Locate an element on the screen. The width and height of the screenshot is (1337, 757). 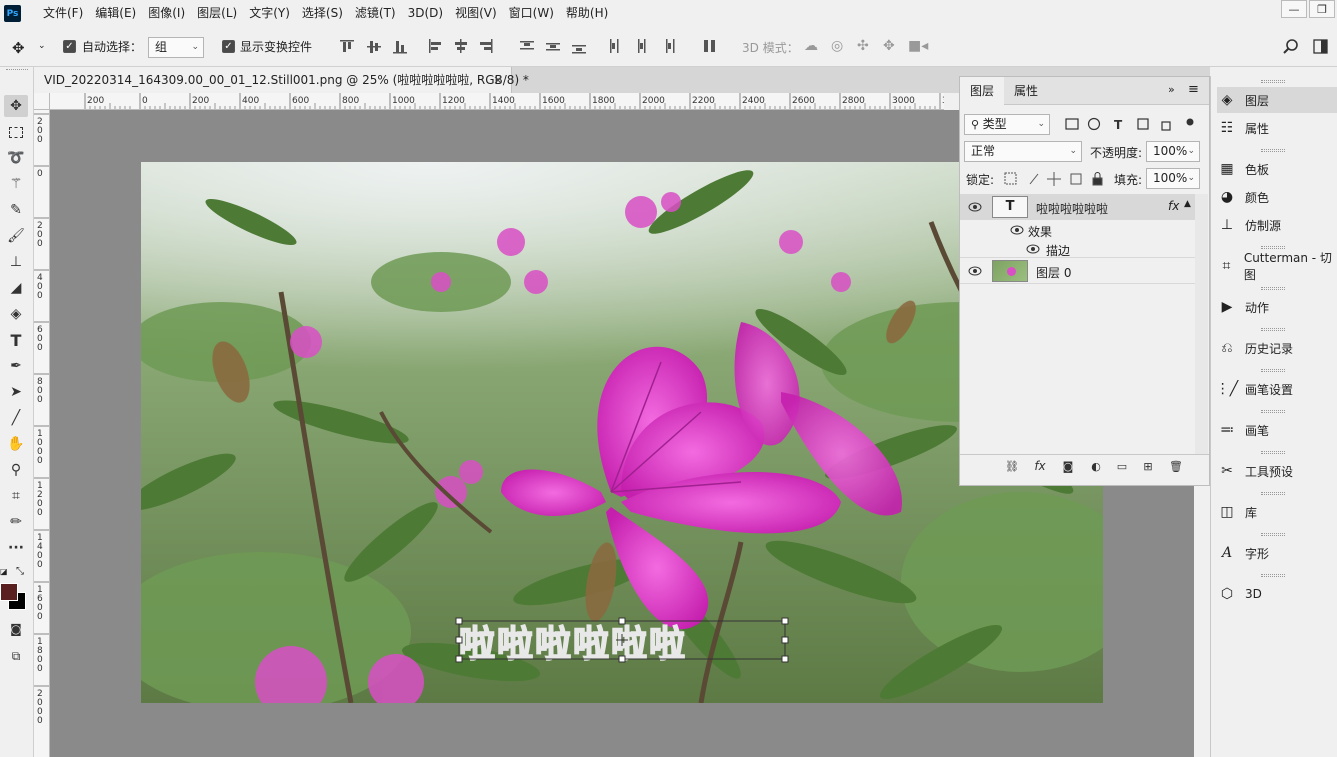
panel-menu-icon: ≡ is located at coordinates (1193, 89).